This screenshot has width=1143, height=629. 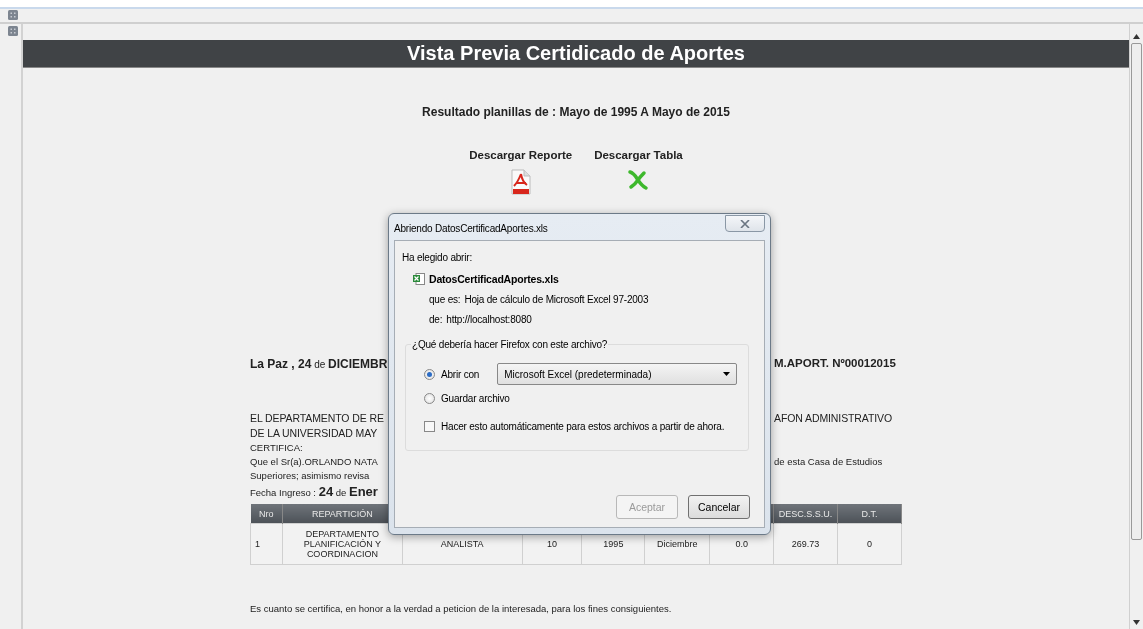 What do you see at coordinates (583, 426) in the screenshot?
I see `option-label: Hacer esto automáticamente para estos archivos a partir de ahora.` at bounding box center [583, 426].